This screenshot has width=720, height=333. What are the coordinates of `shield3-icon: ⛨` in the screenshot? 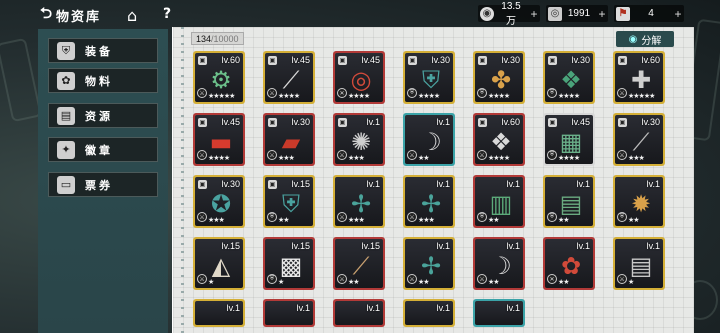 It's located at (291, 204).